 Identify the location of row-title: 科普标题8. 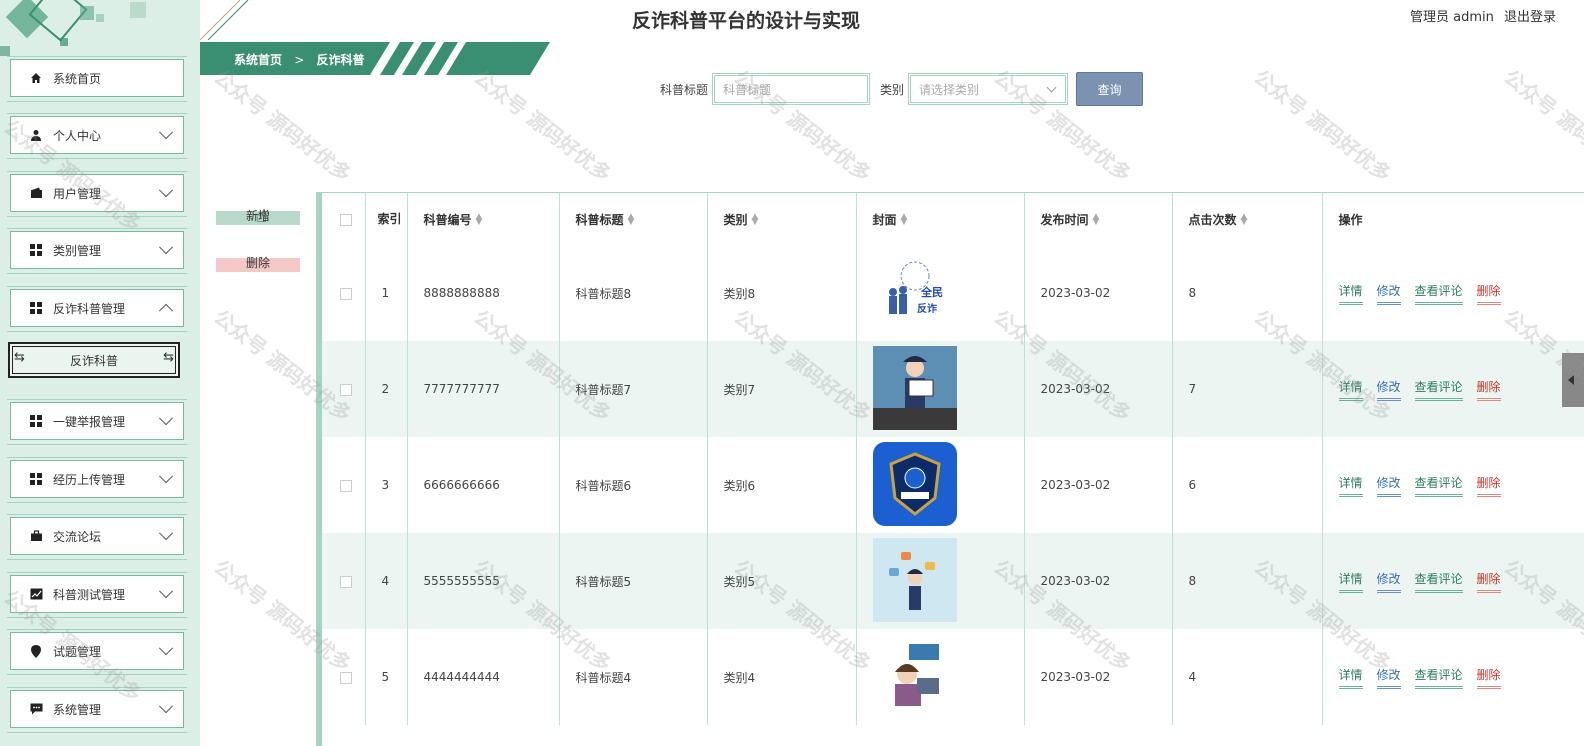
(632, 293).